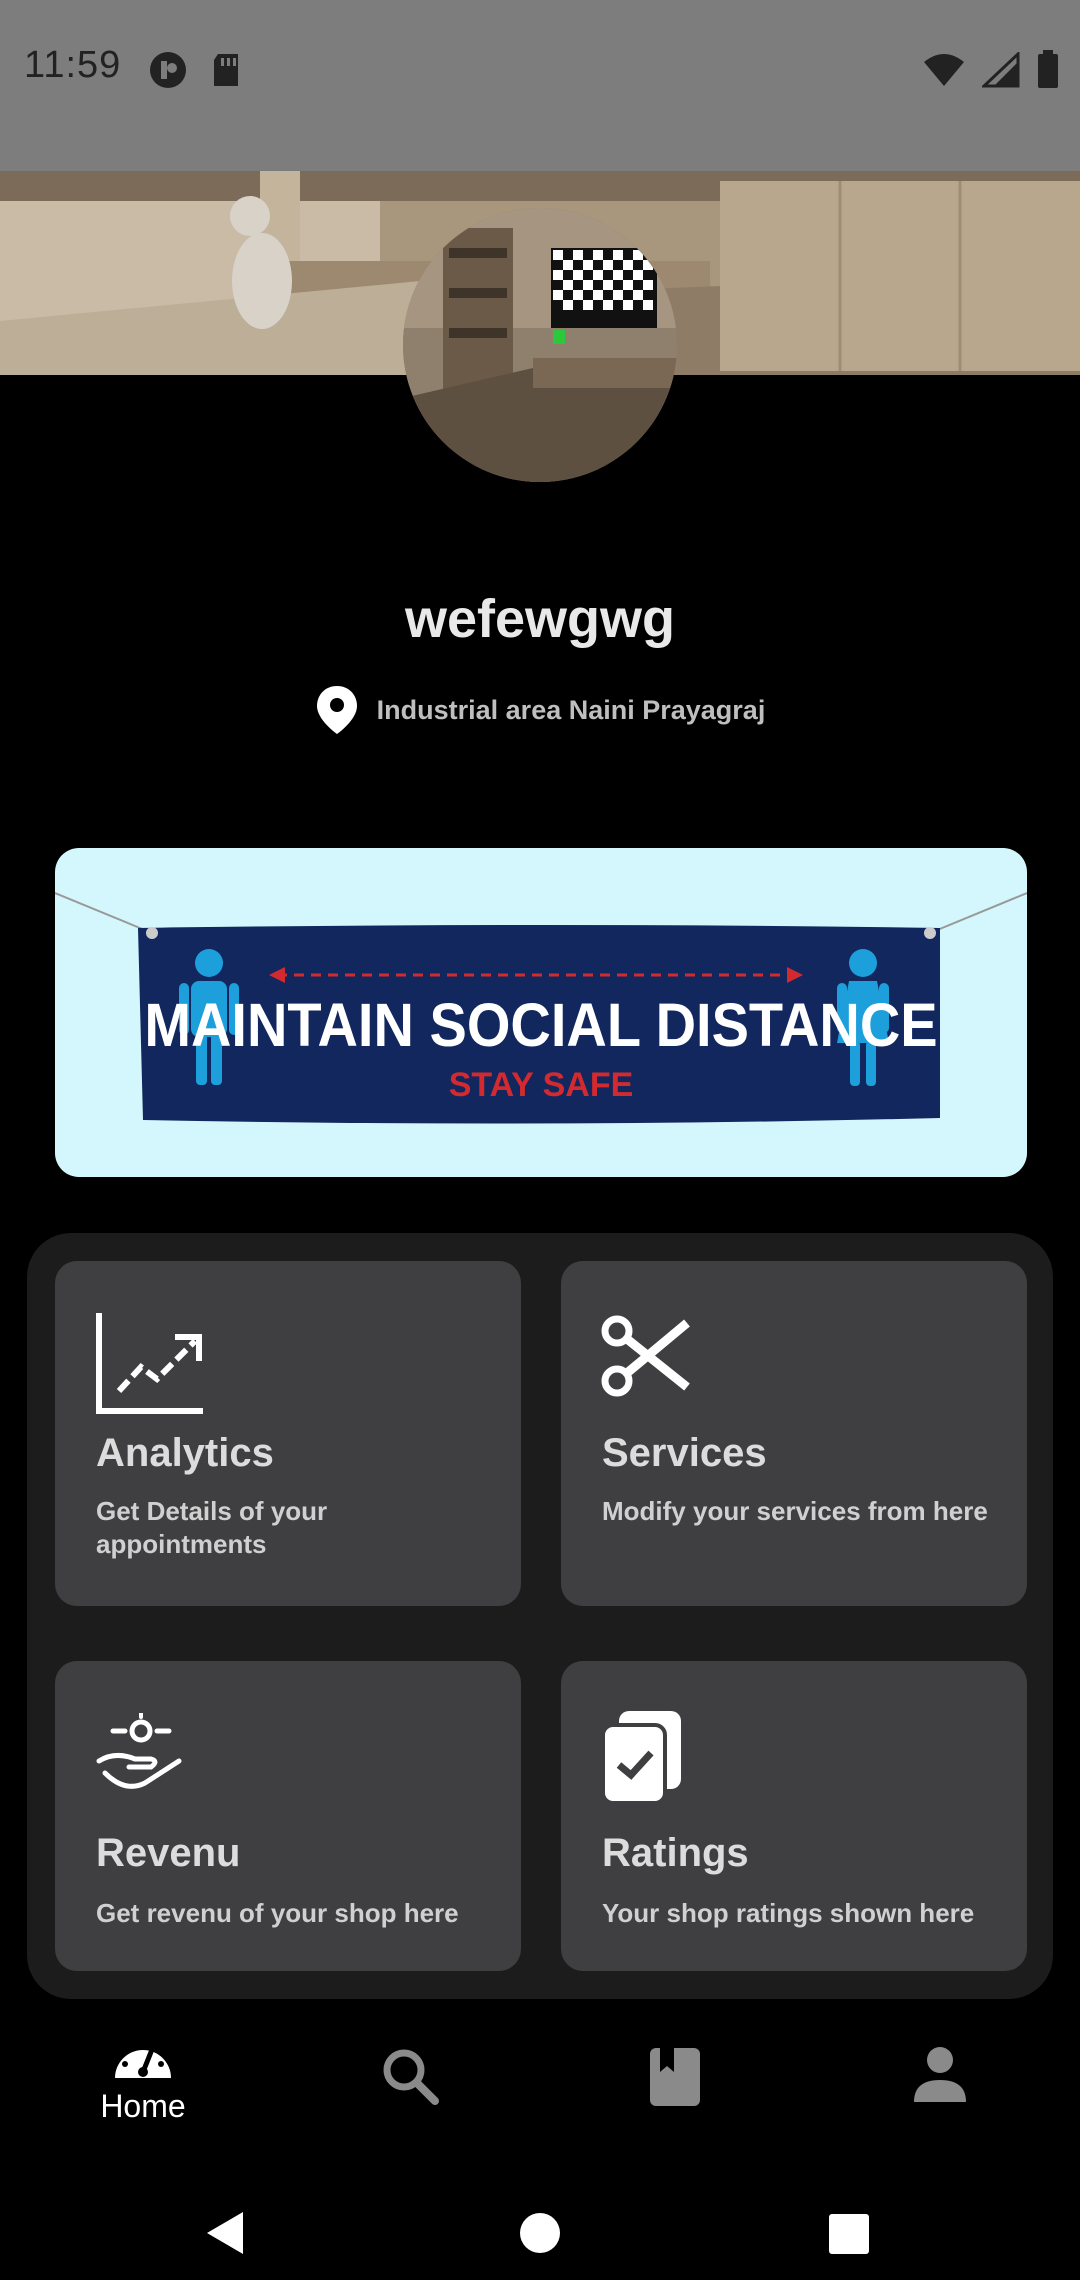 This screenshot has width=1080, height=2280. Describe the element at coordinates (1001, 70) in the screenshot. I see `signal-icon` at that location.